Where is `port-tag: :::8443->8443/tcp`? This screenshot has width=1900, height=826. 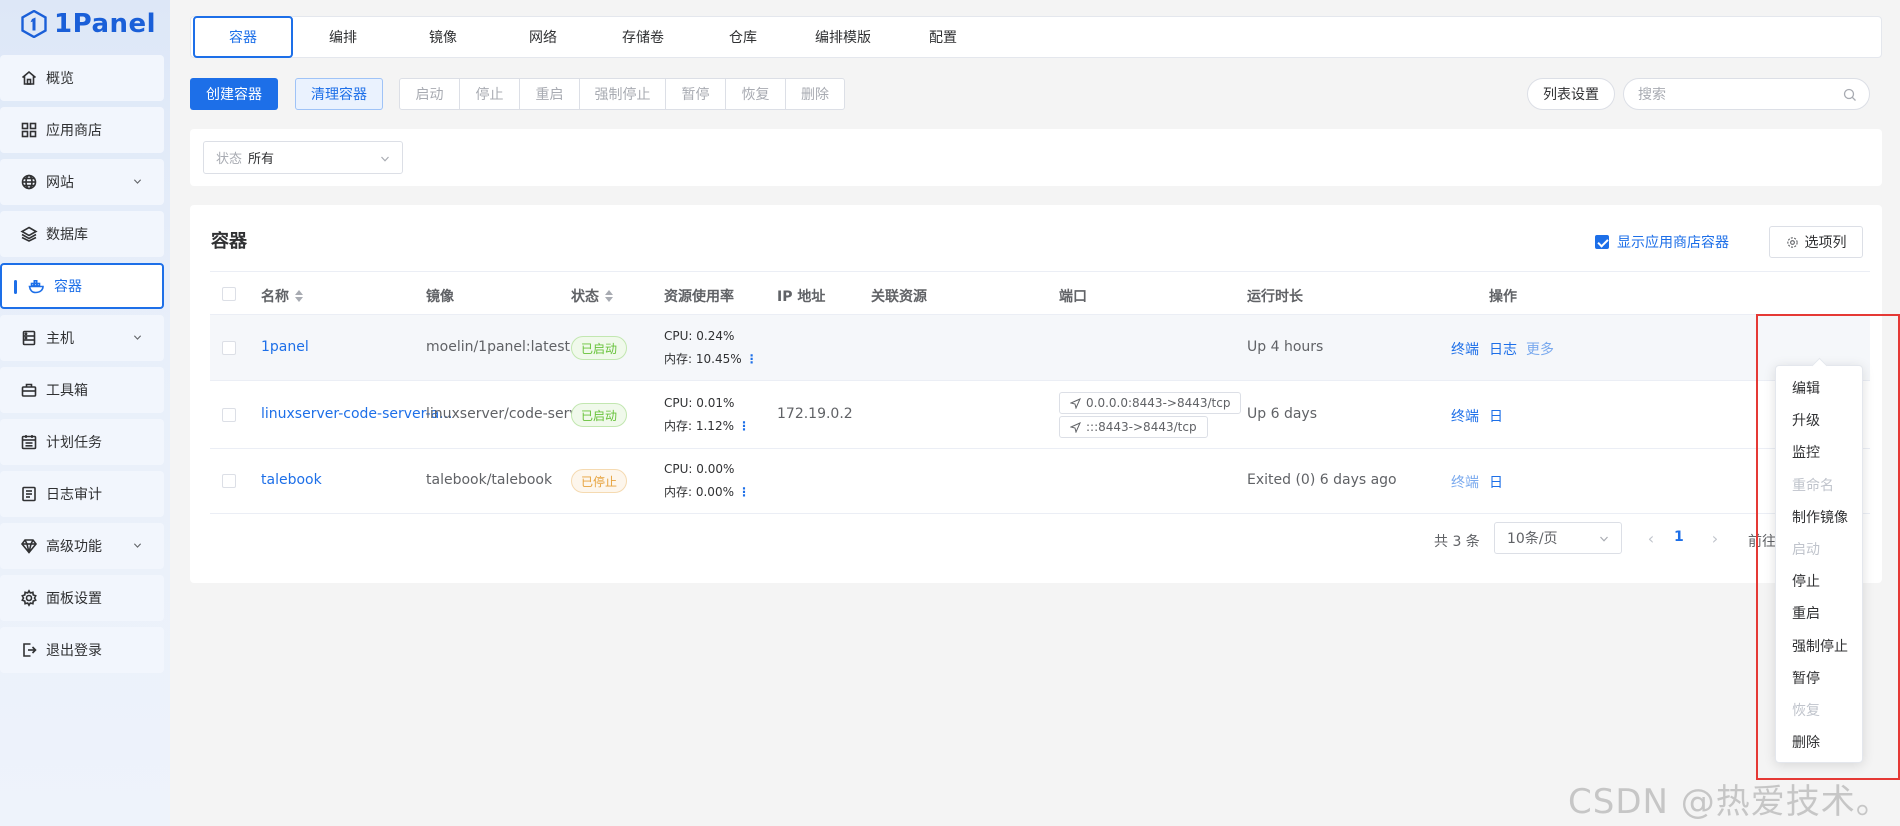
port-tag: :::8443->8443/tcp is located at coordinates (1133, 427).